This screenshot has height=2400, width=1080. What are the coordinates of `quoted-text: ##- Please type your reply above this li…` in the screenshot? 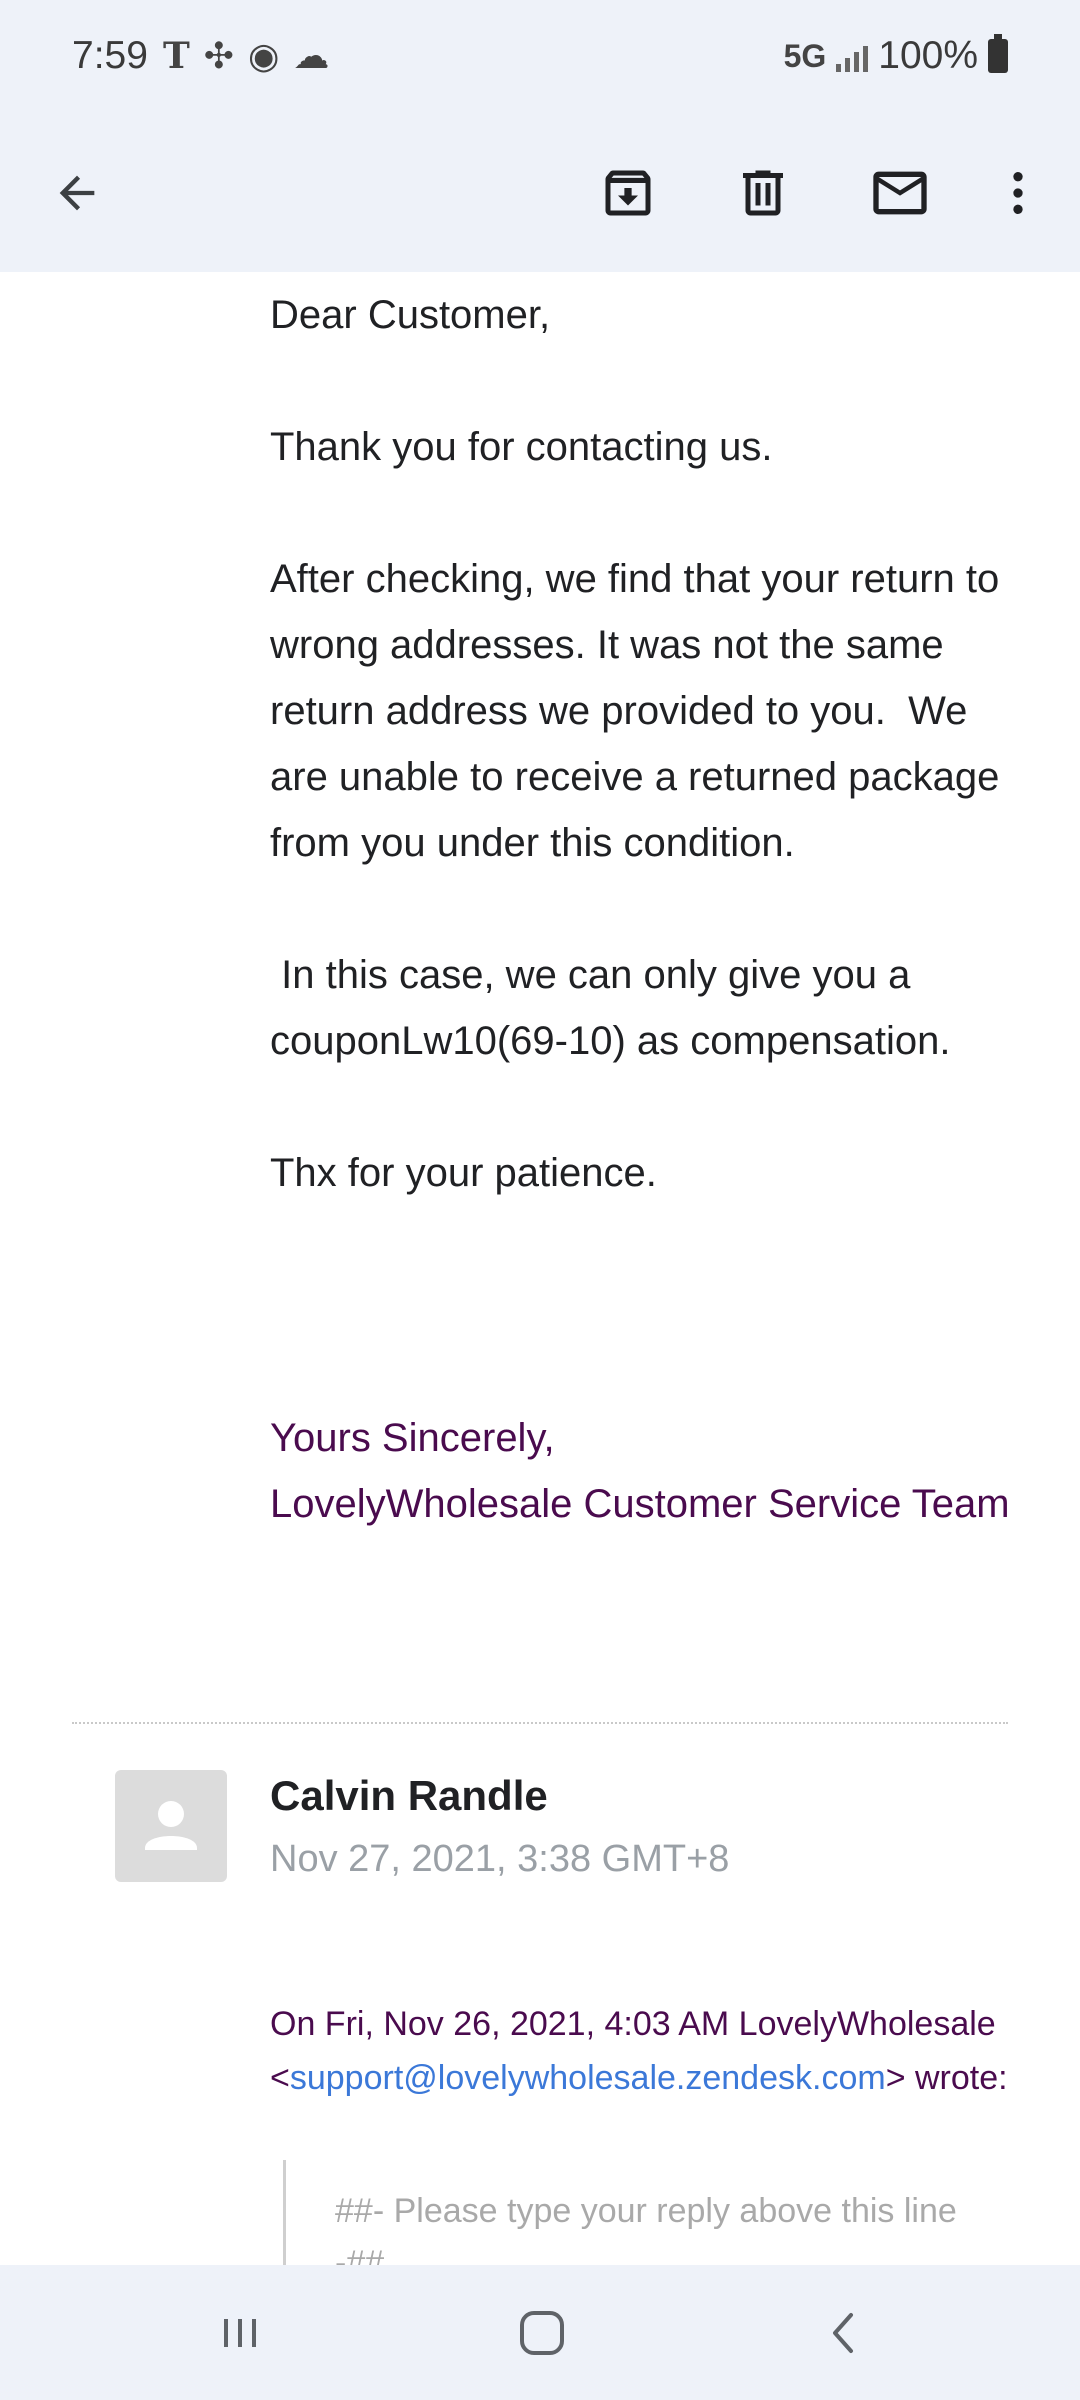 It's located at (646, 2228).